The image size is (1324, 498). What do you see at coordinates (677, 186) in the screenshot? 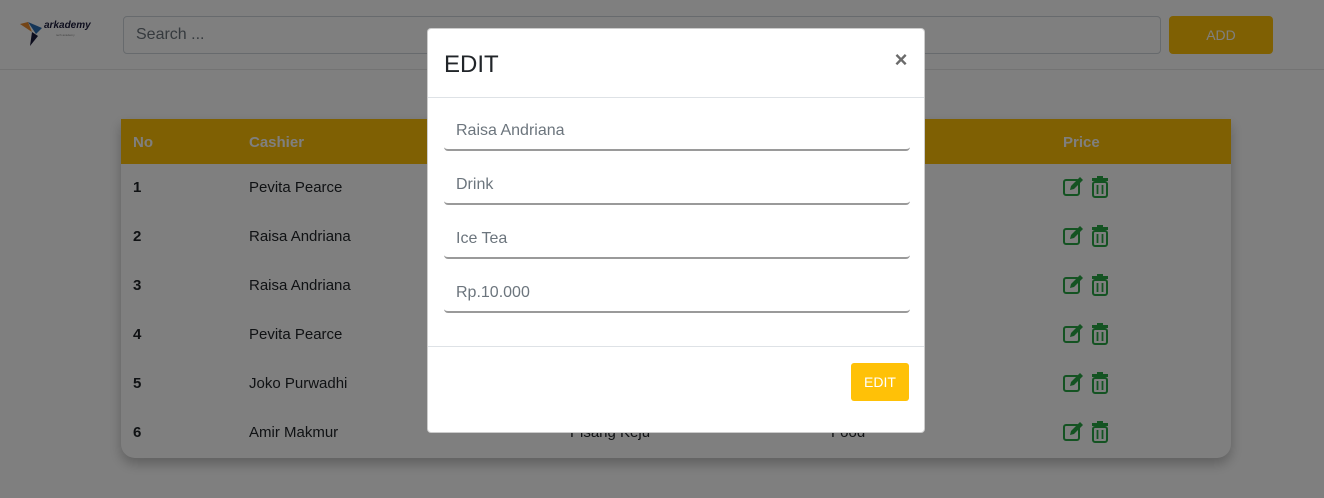
I see `category-field` at bounding box center [677, 186].